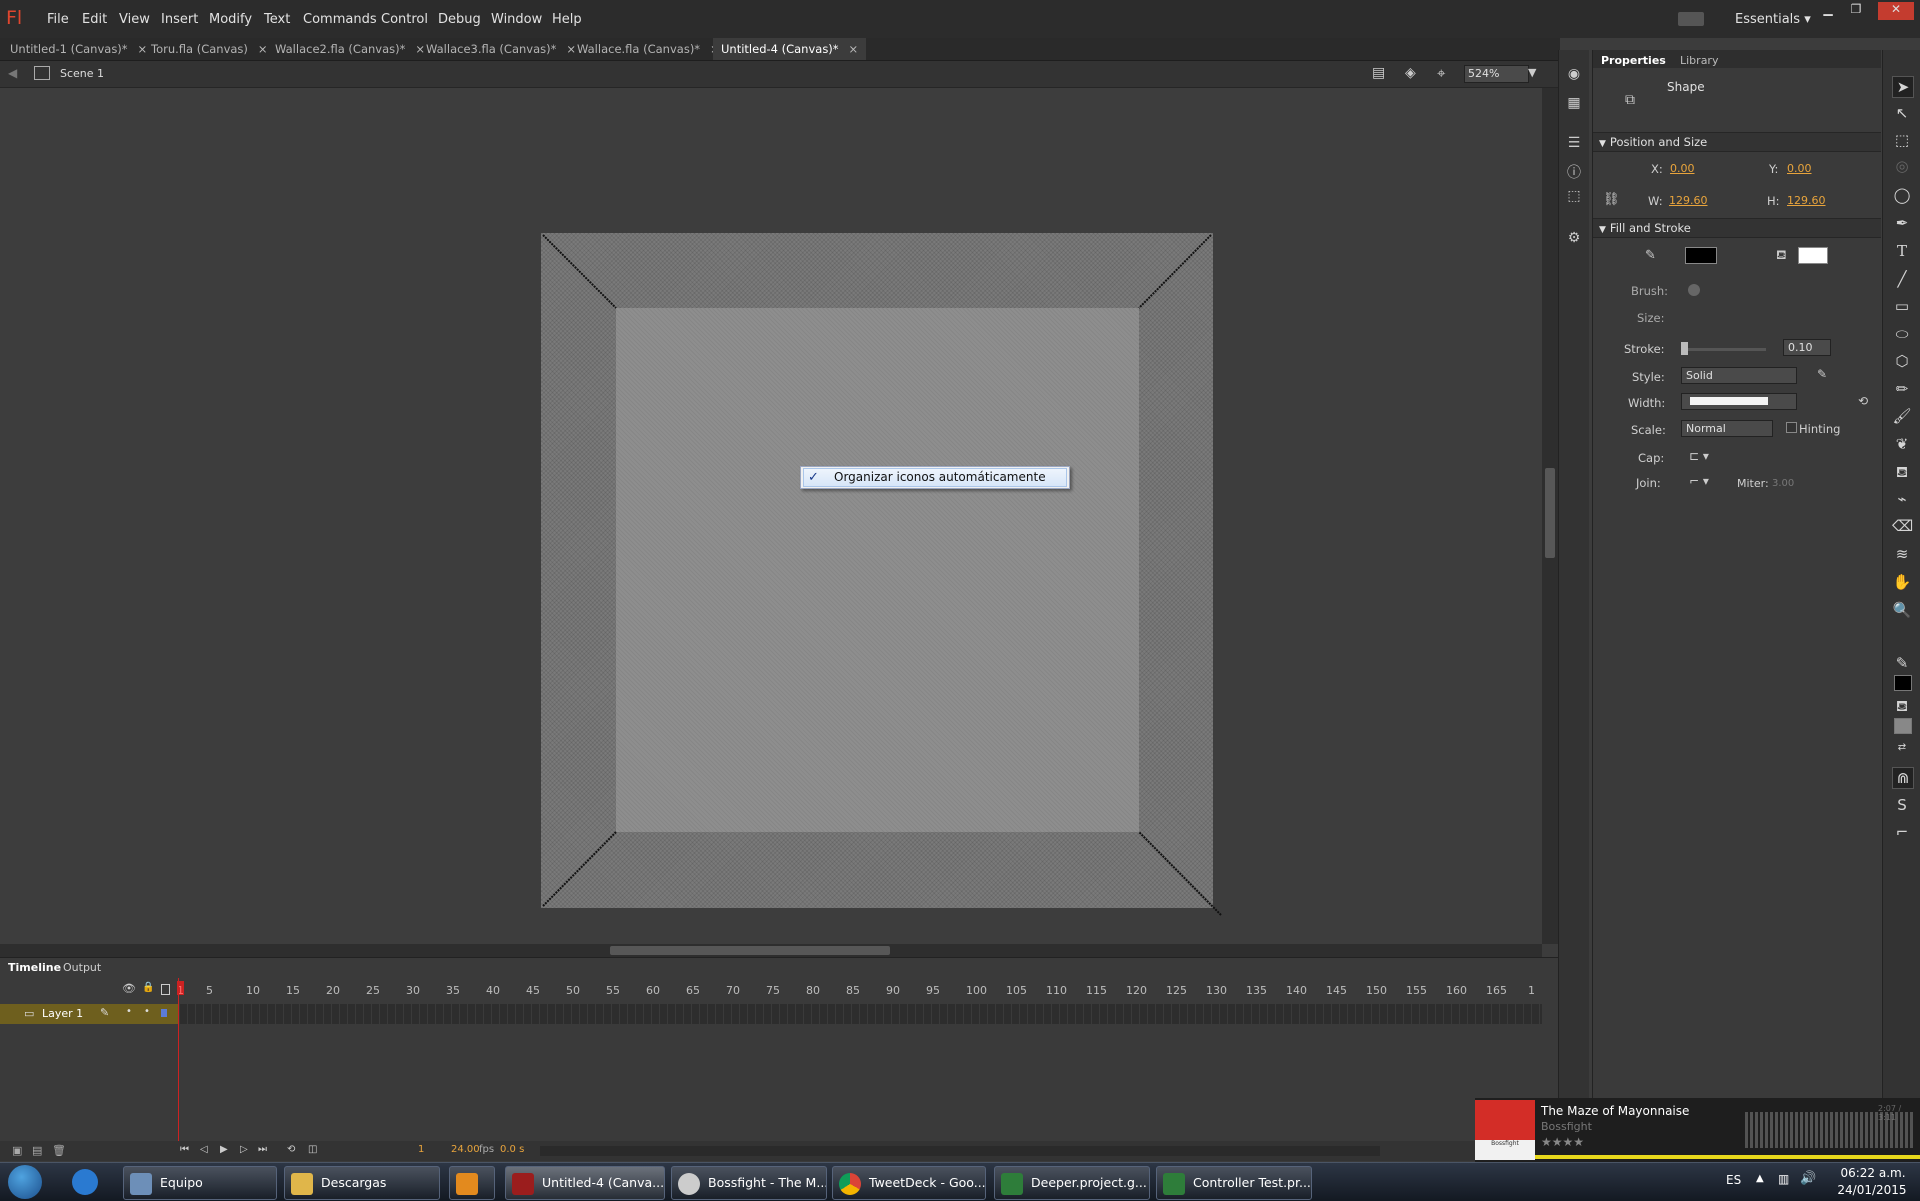 The image size is (1920, 1201). What do you see at coordinates (1903, 726) in the screenshot?
I see `fill-color-chip` at bounding box center [1903, 726].